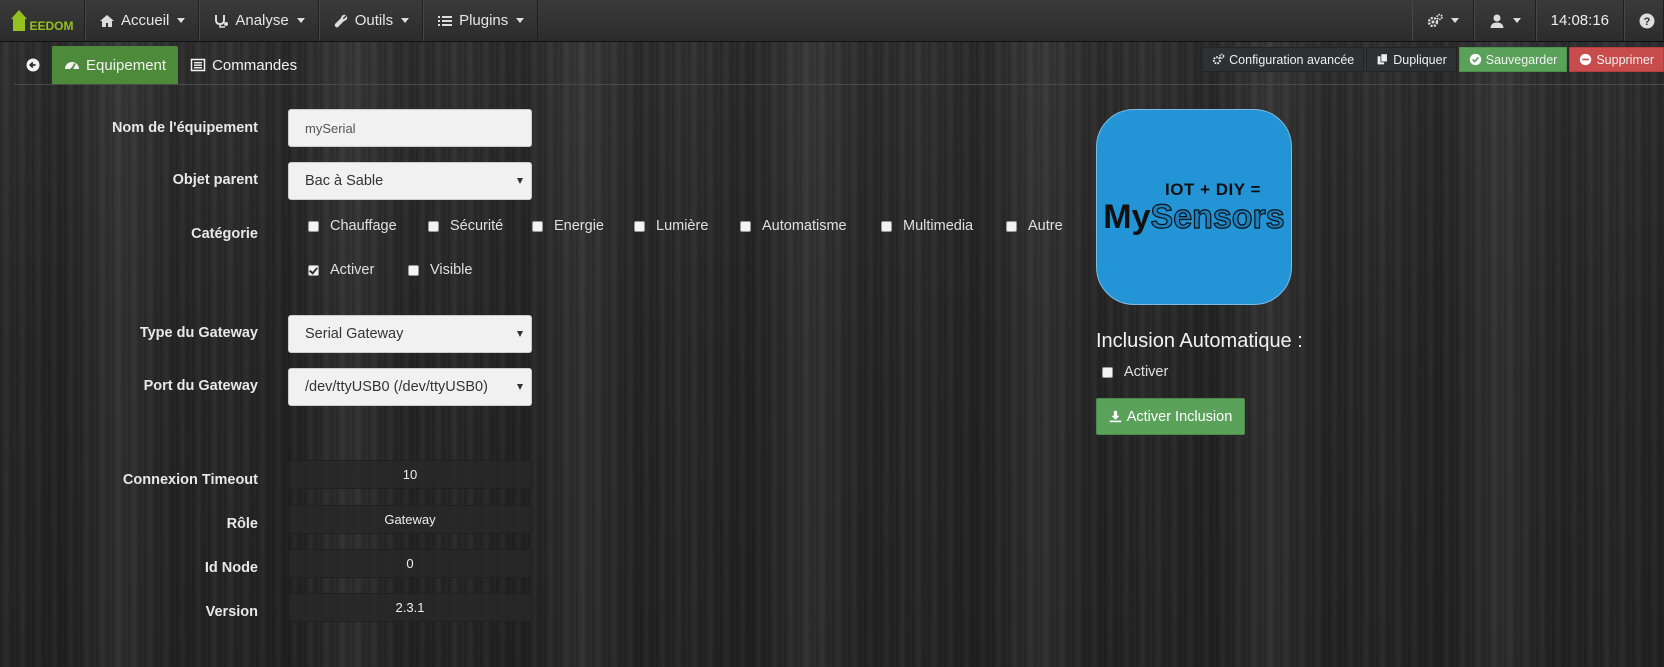  What do you see at coordinates (481, 20) in the screenshot?
I see `nav-plugins: Plugins` at bounding box center [481, 20].